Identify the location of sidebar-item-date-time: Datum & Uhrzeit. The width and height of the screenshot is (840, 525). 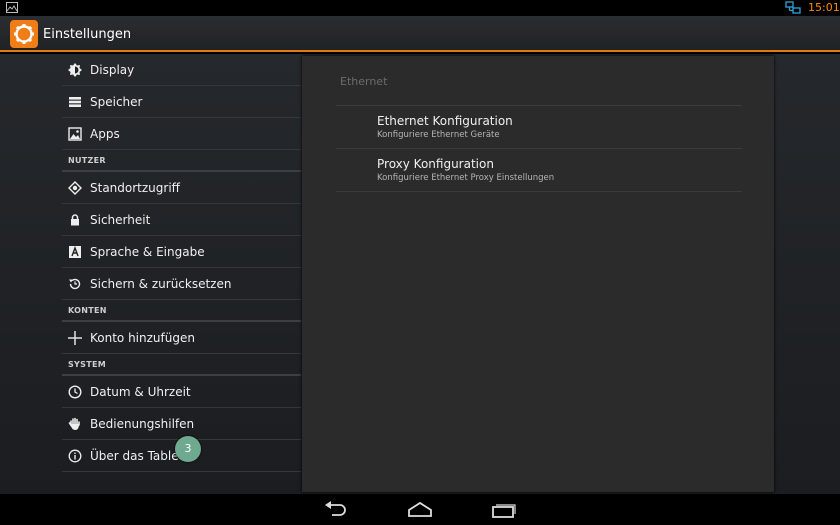
(181, 392).